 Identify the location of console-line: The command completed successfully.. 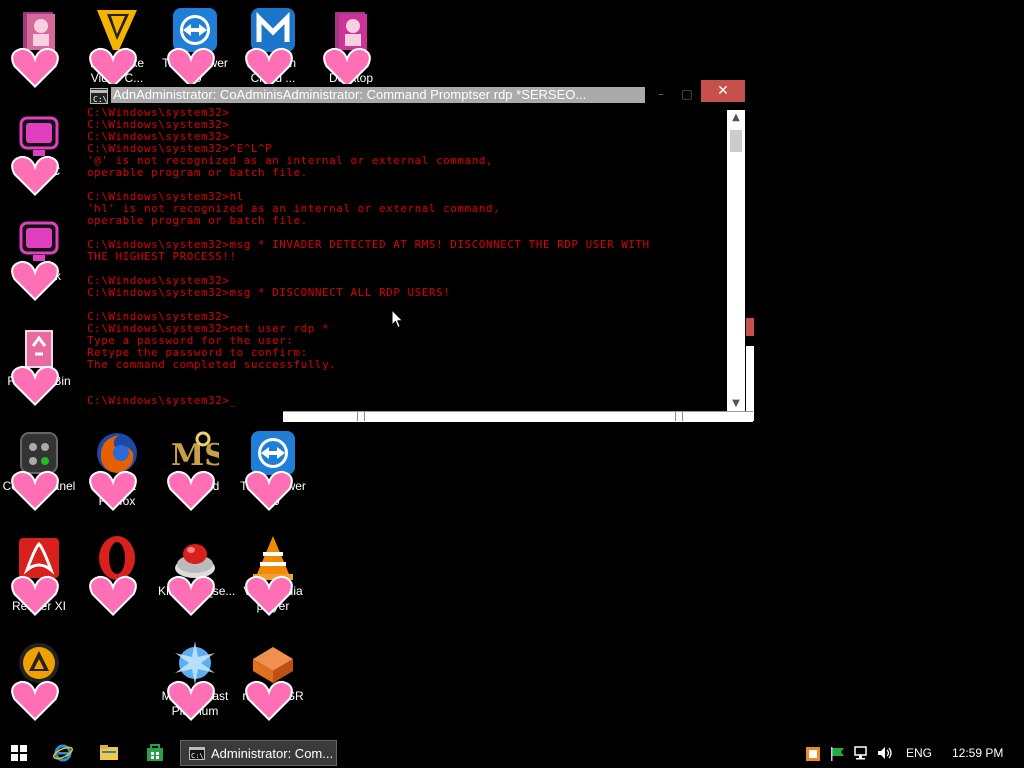
(212, 364).